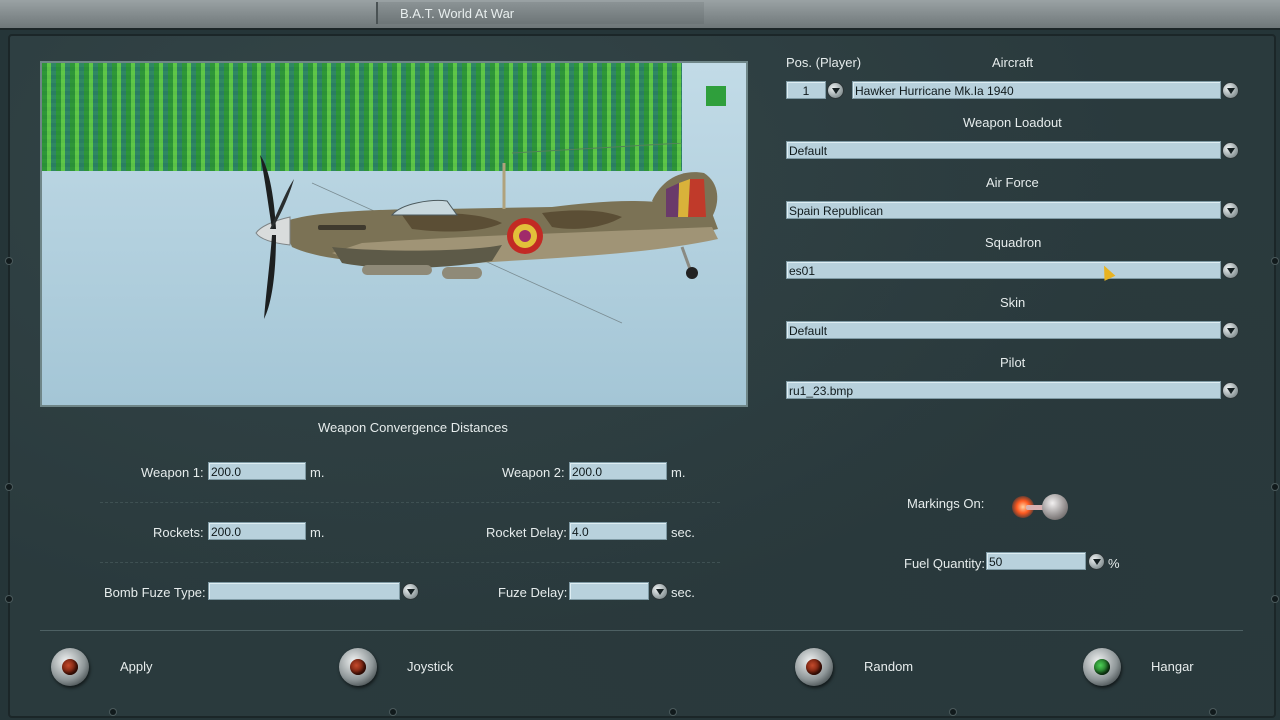  What do you see at coordinates (683, 592) in the screenshot?
I see `fuze-delay-unit: sec.` at bounding box center [683, 592].